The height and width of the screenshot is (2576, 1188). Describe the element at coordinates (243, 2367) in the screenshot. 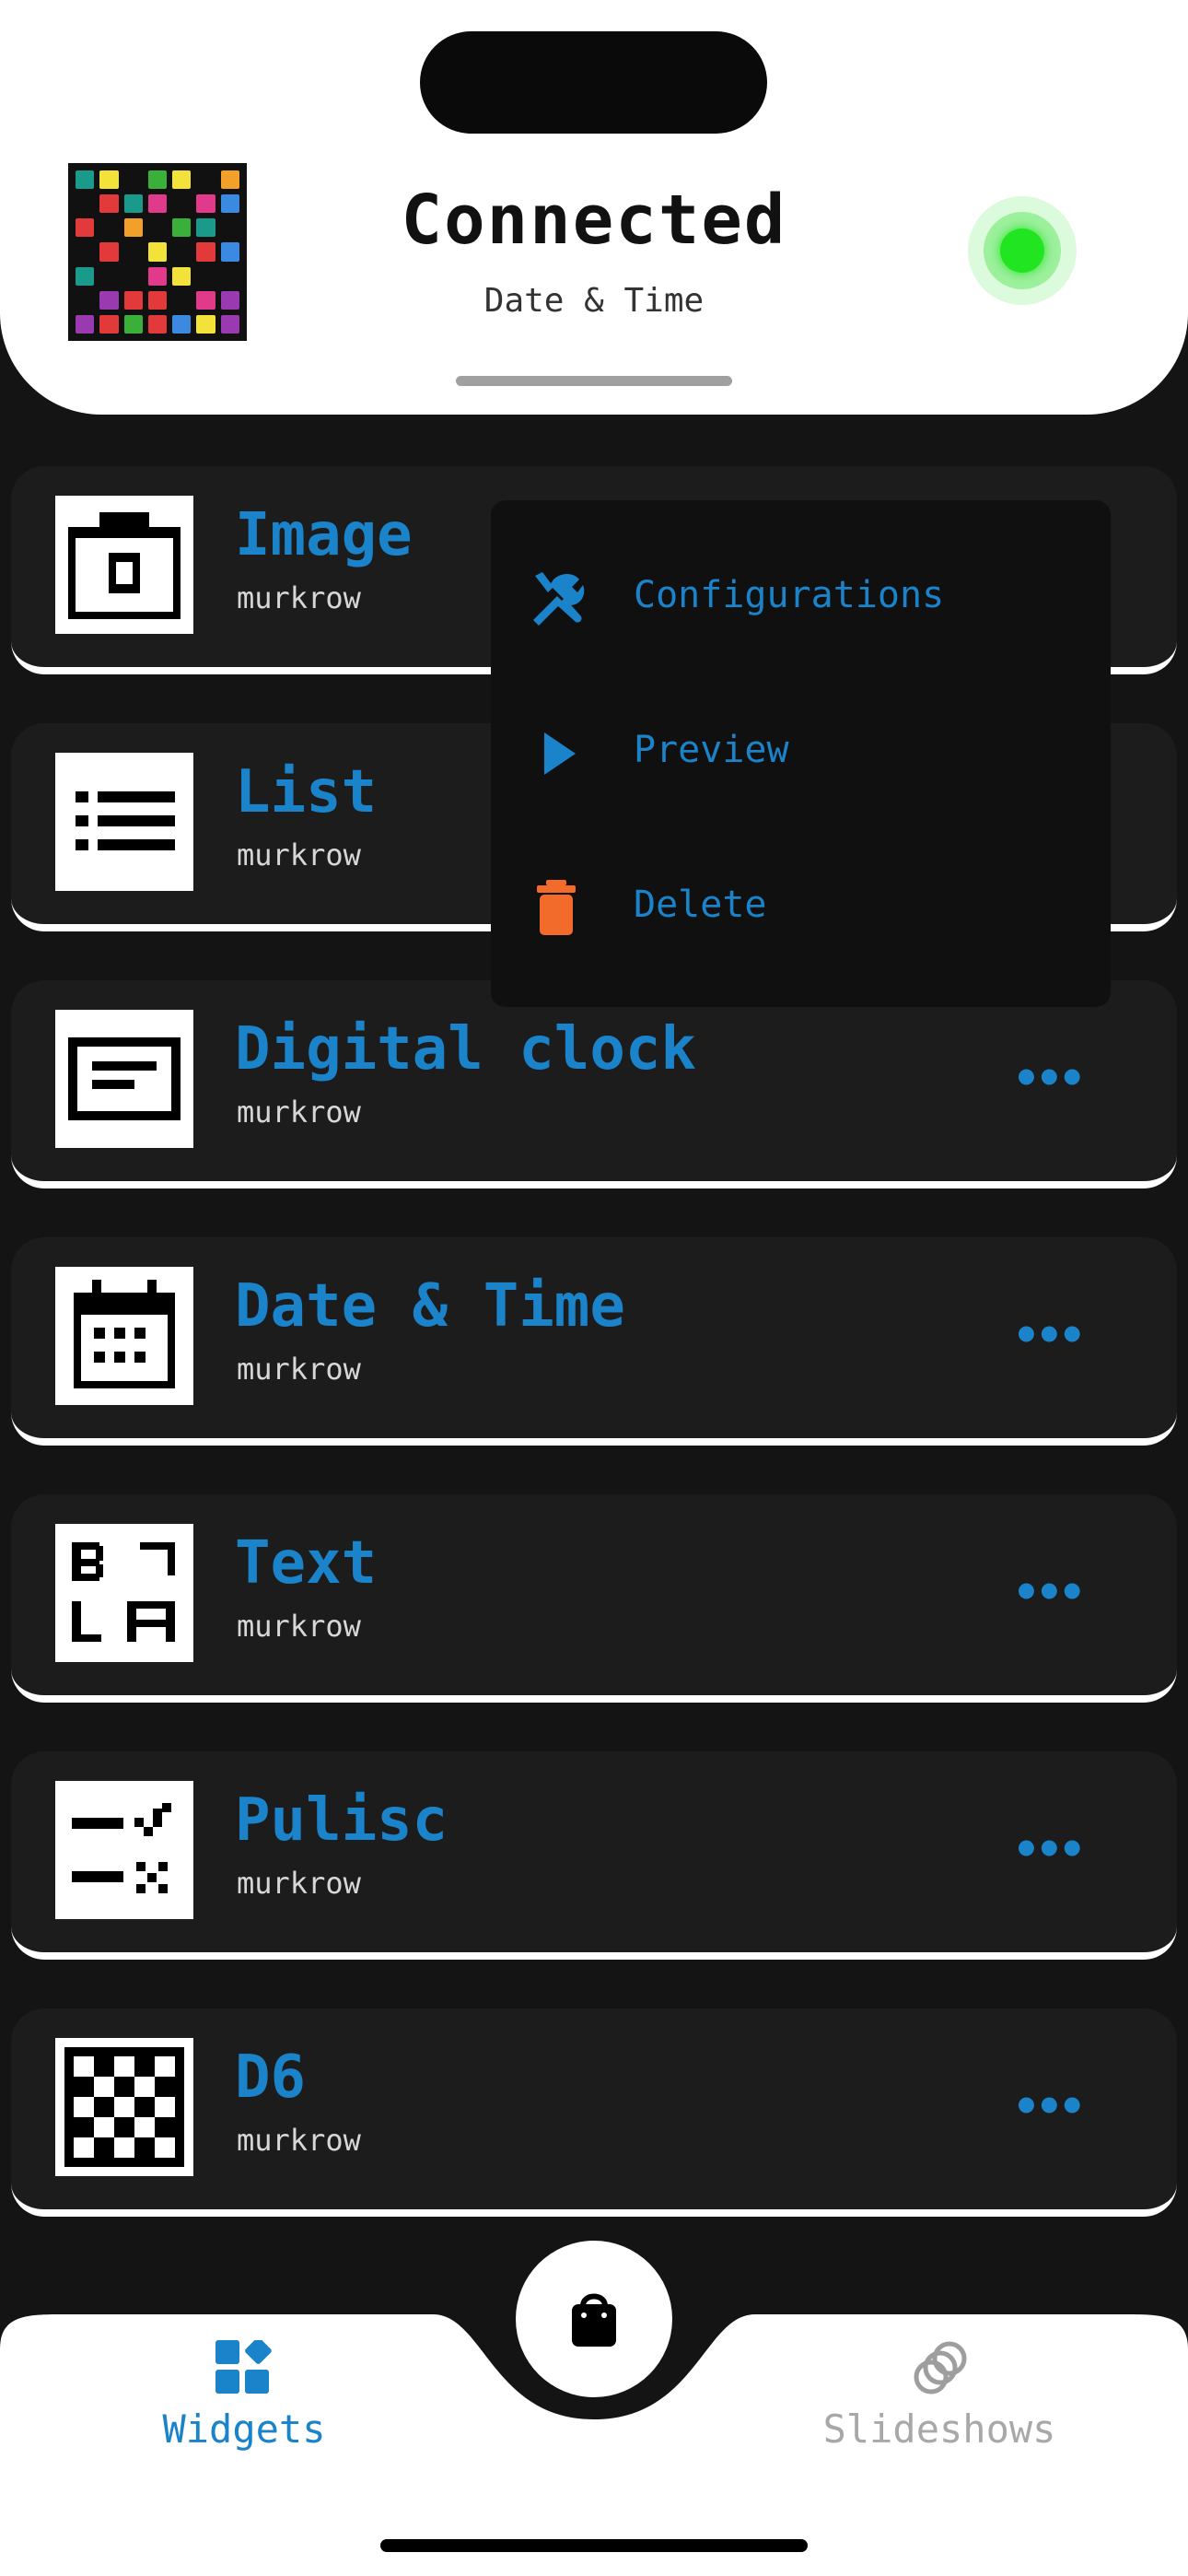

I see `widgets-icon` at that location.